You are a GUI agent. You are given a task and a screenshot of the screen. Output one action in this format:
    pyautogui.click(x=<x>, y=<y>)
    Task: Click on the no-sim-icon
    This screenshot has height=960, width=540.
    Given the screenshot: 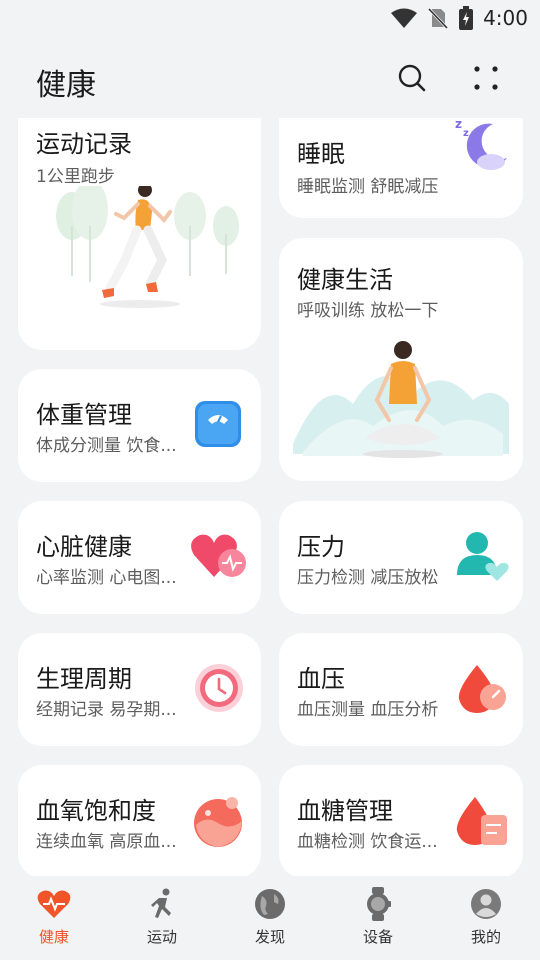 What is the action you would take?
    pyautogui.click(x=438, y=18)
    